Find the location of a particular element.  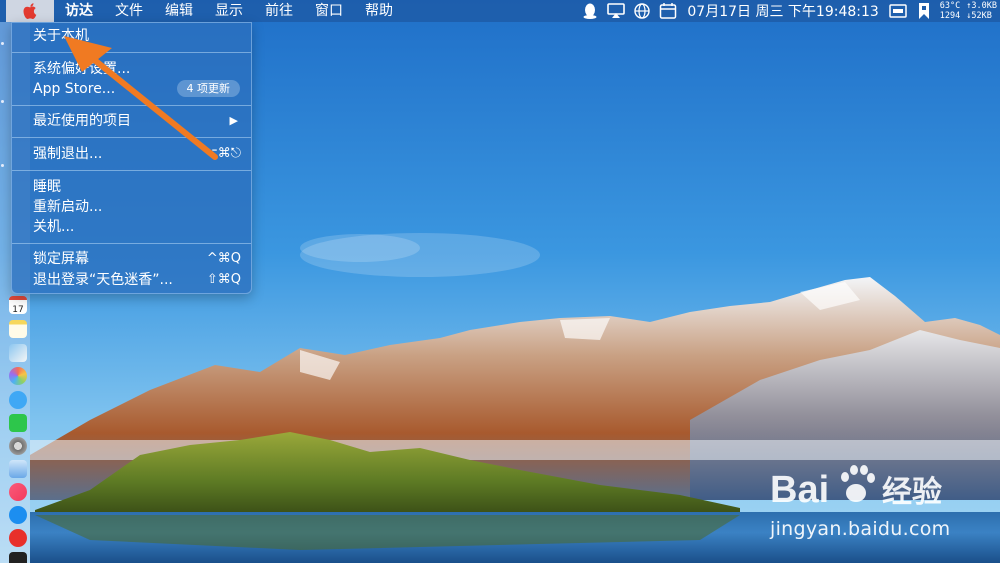

menu-go: 前往 is located at coordinates (279, 11).